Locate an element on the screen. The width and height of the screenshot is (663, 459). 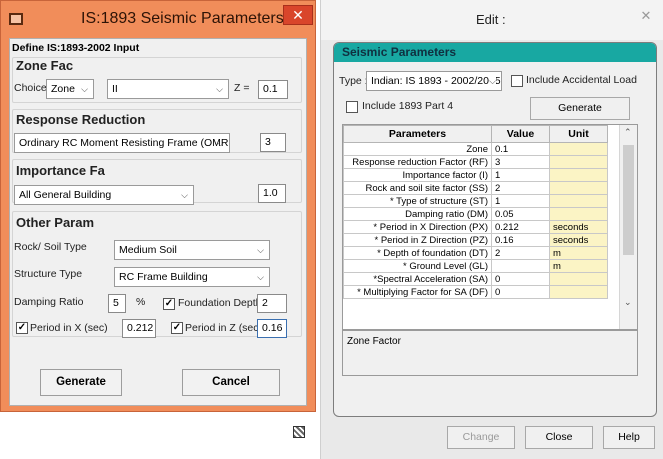
close-dialog-button: Close is located at coordinates (559, 437).